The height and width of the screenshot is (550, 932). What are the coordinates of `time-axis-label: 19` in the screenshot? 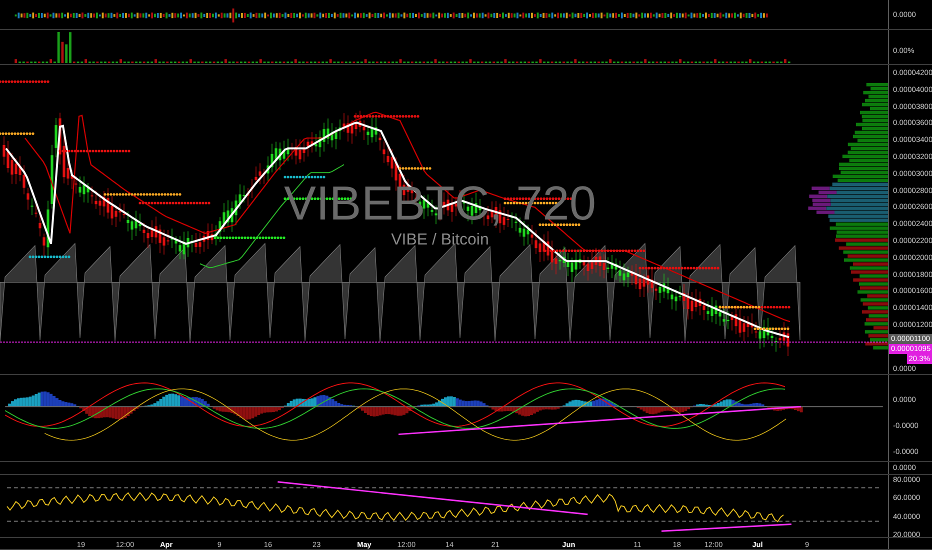 It's located at (81, 544).